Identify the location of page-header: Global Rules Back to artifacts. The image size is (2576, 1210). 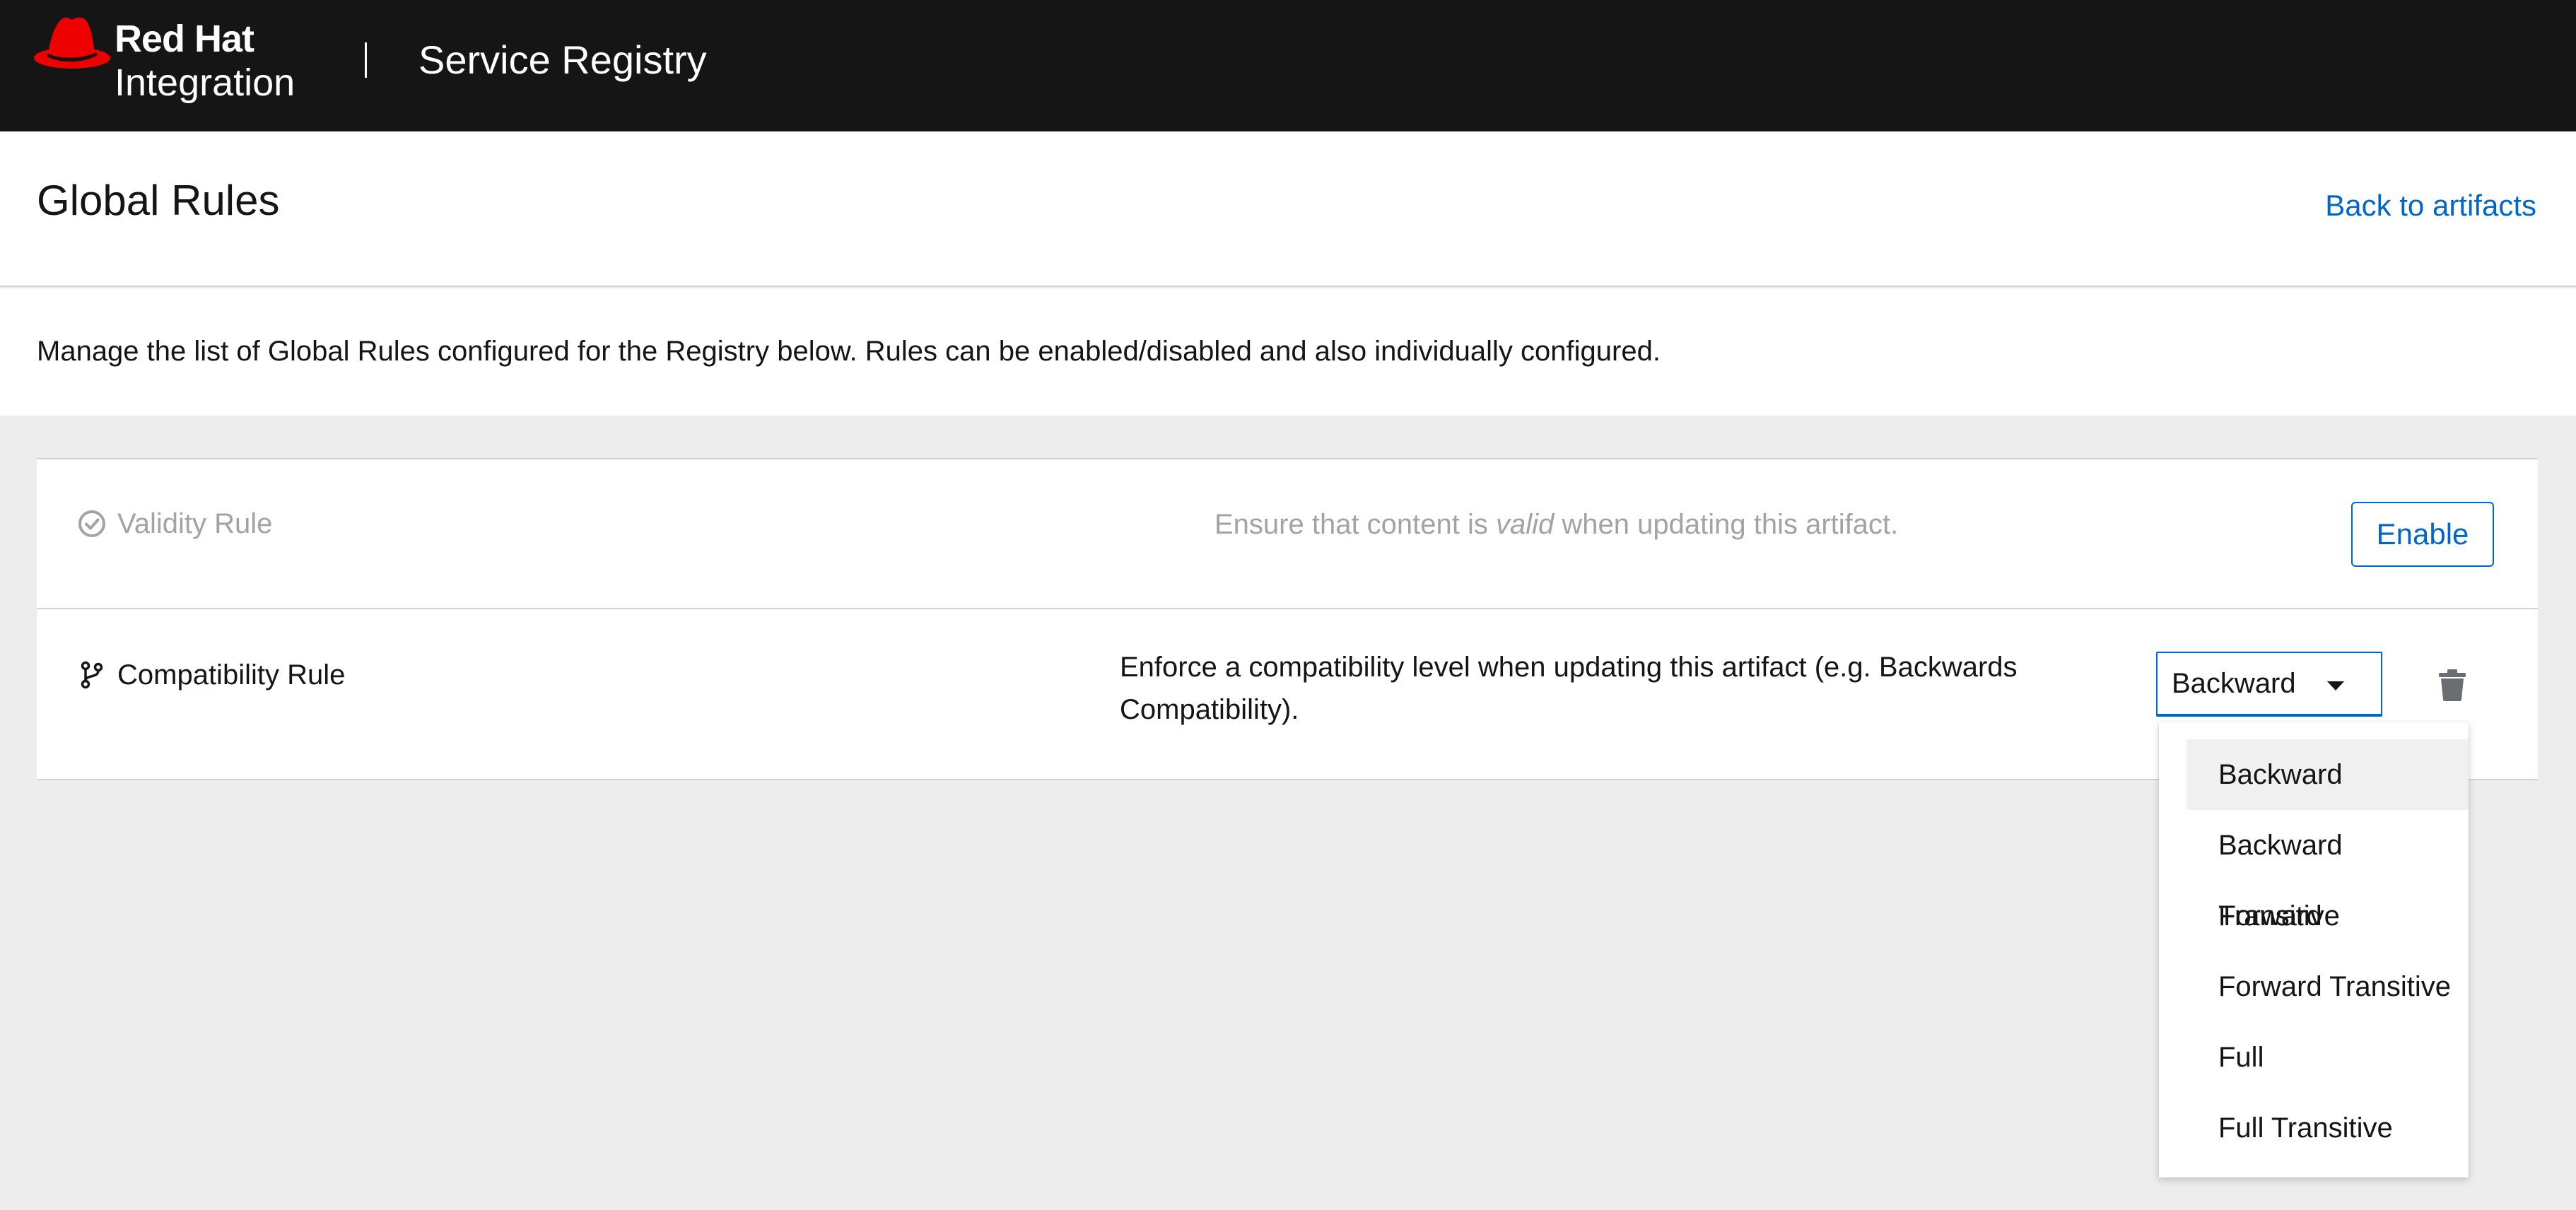
(1288, 209).